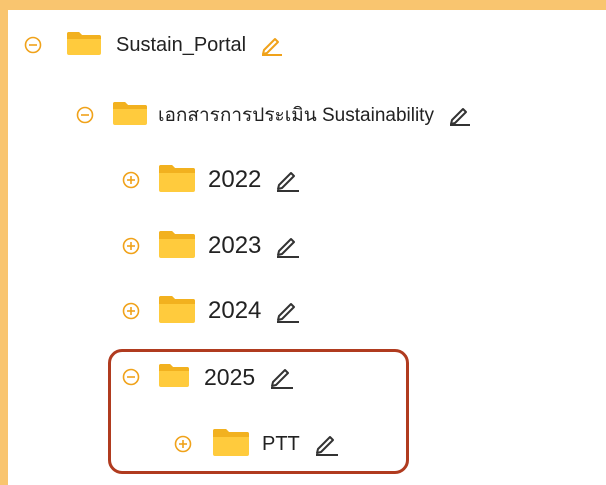 This screenshot has height=485, width=606. Describe the element at coordinates (235, 179) in the screenshot. I see `node-label: 2022` at that location.